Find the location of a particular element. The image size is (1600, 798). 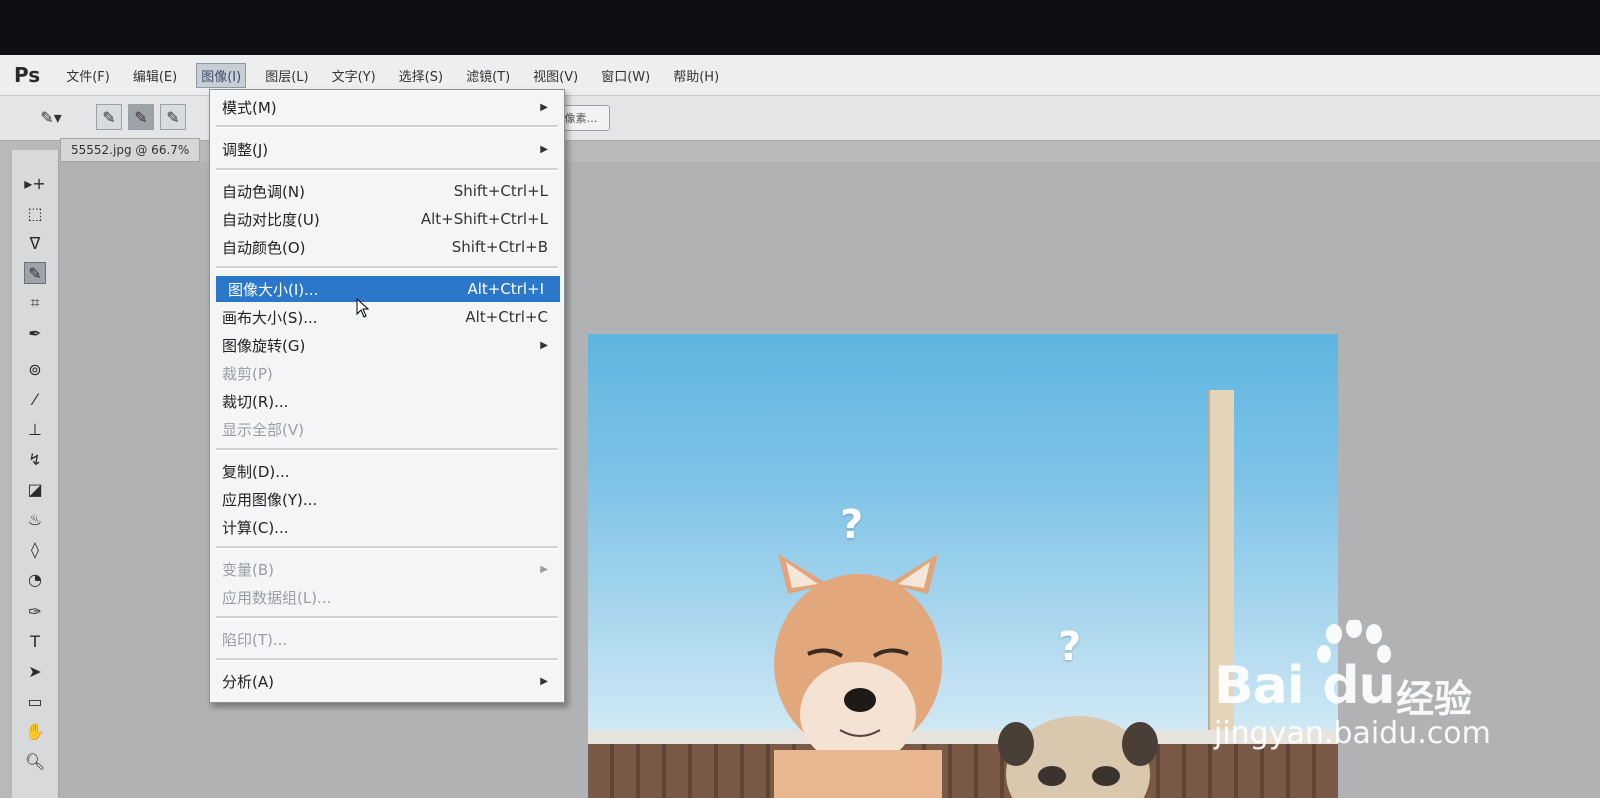

menu-window: 窗口(W) is located at coordinates (625, 75).